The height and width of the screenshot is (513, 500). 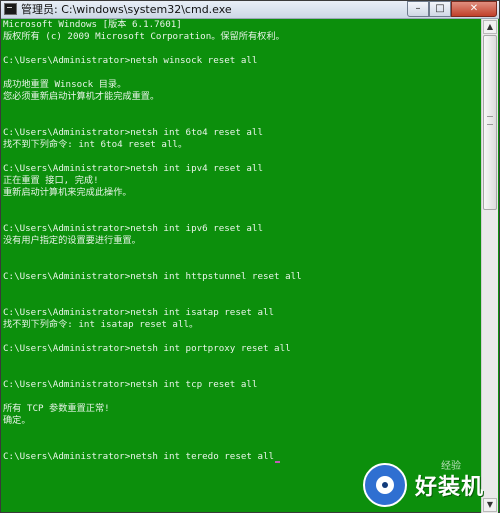 I want to click on close-button: ✕, so click(x=474, y=9).